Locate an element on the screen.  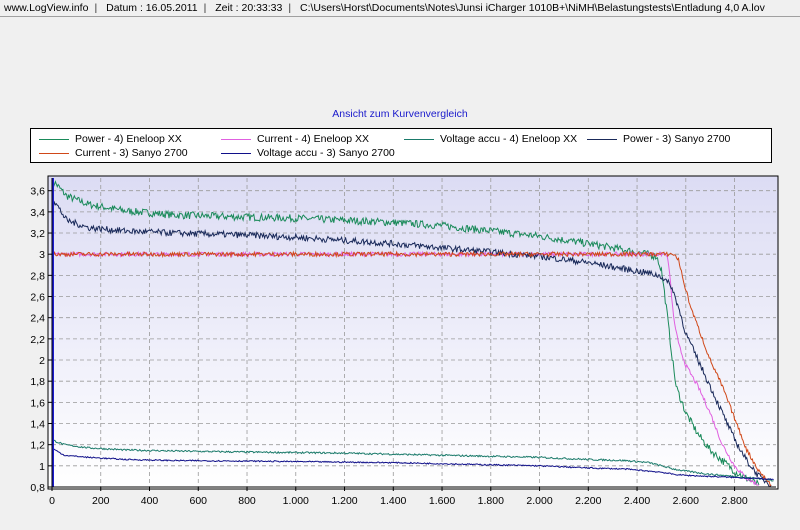
y-tick-label: 1,4 is located at coordinates (37, 425).